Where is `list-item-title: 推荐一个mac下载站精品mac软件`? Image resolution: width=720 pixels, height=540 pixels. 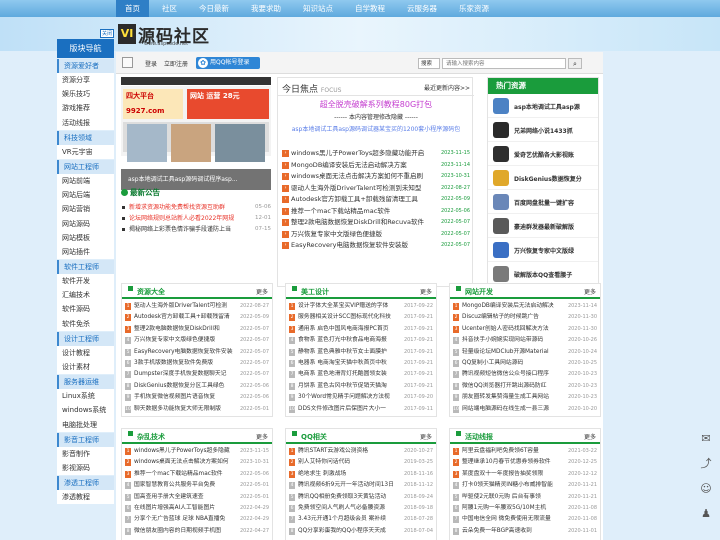
list-item-title: 推荐一个mac下载站精品mac软件 is located at coordinates (187, 474).